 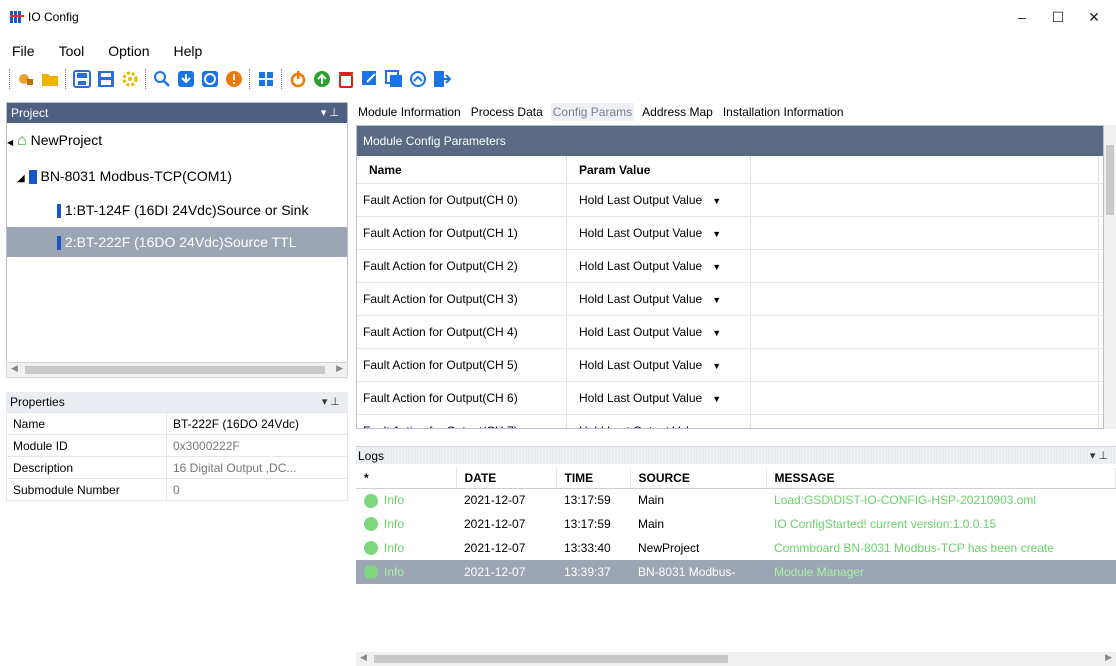 I want to click on properties-panel-header: Properties ▾ ⊥, so click(x=177, y=402).